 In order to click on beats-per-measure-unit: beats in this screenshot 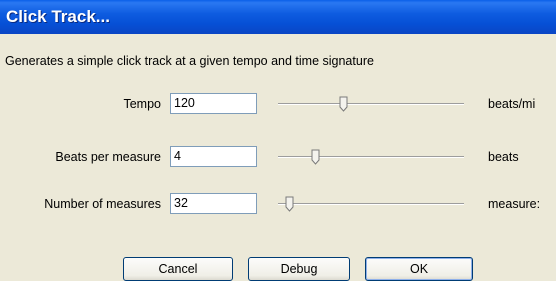, I will do `click(503, 157)`.